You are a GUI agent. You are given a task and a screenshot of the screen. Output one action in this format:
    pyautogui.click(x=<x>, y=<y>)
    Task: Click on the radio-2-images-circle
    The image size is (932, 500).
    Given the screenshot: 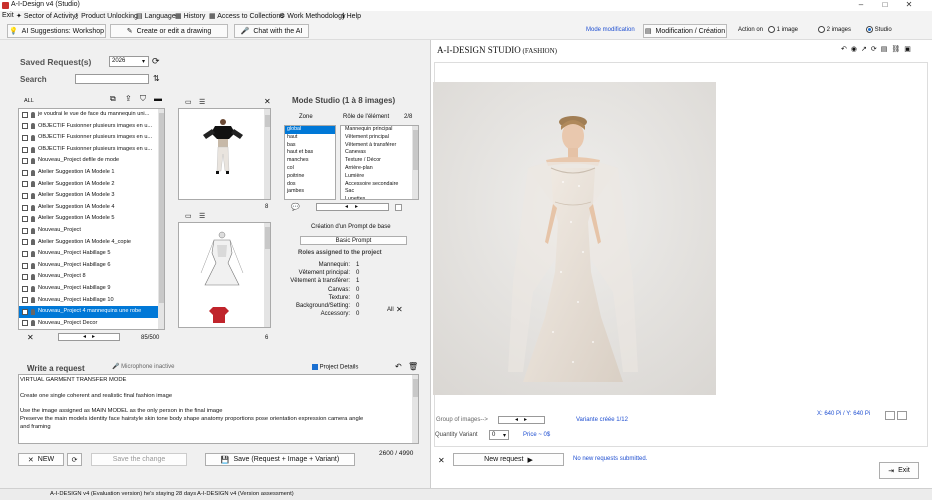 What is the action you would take?
    pyautogui.click(x=821, y=29)
    